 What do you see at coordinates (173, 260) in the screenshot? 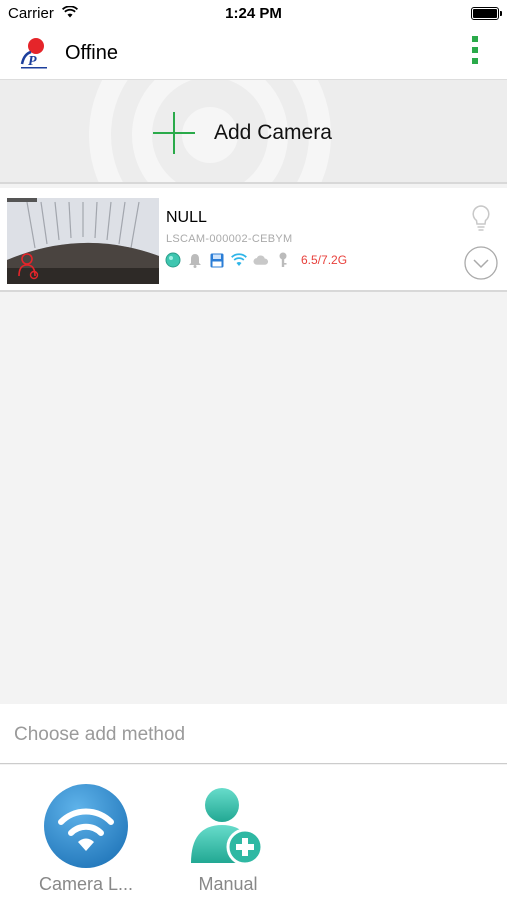
I see `online-status-icon` at bounding box center [173, 260].